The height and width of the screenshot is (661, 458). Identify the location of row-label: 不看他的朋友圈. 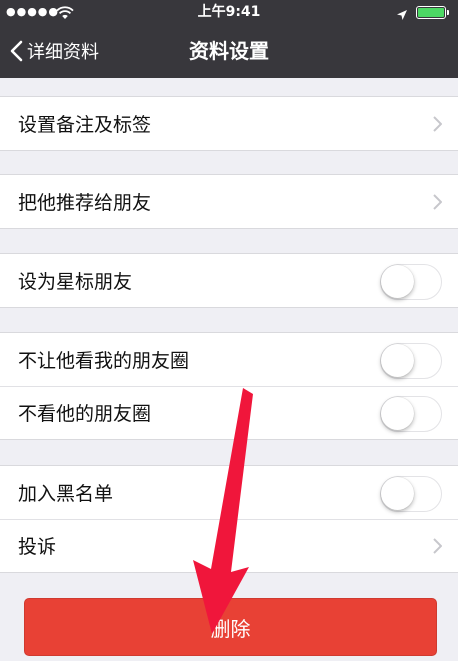
(85, 414).